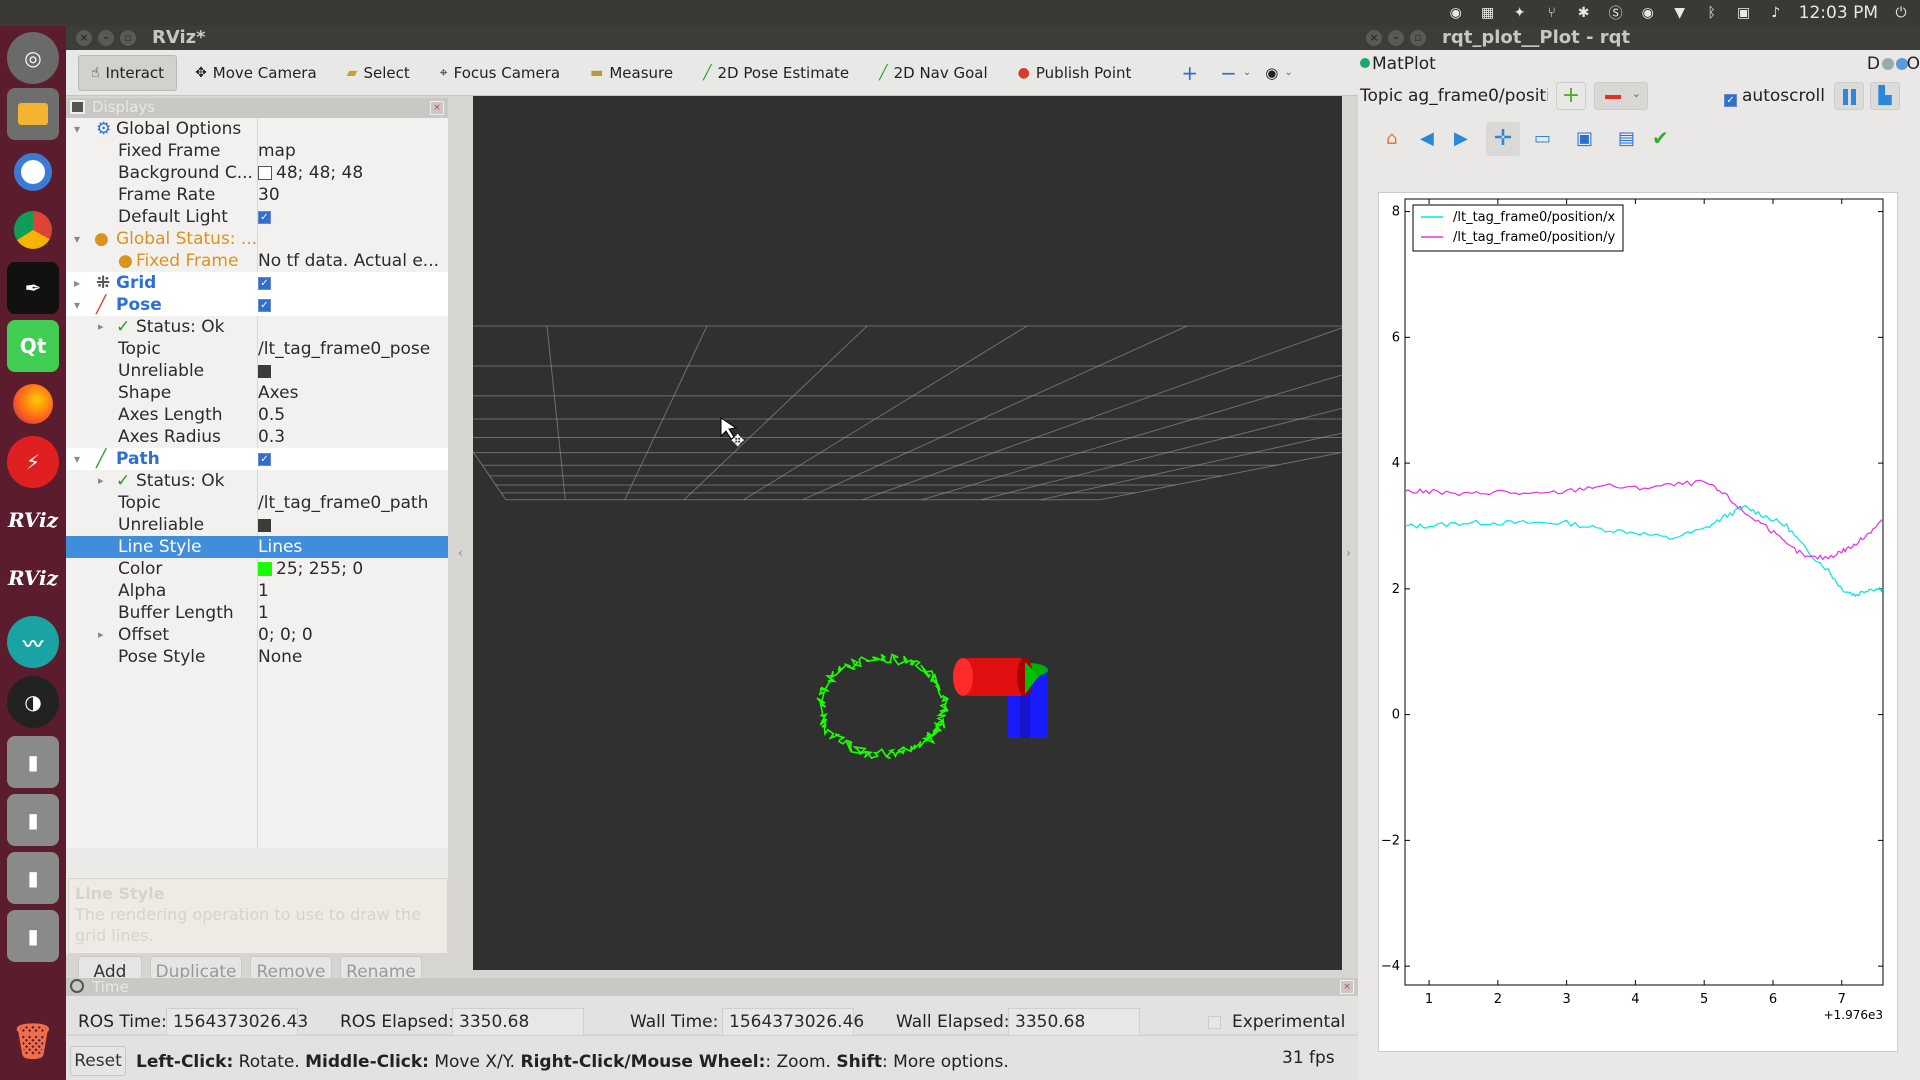 The height and width of the screenshot is (1080, 1920). Describe the element at coordinates (257, 393) in the screenshot. I see `tree-row-shape: Shape Axes` at that location.